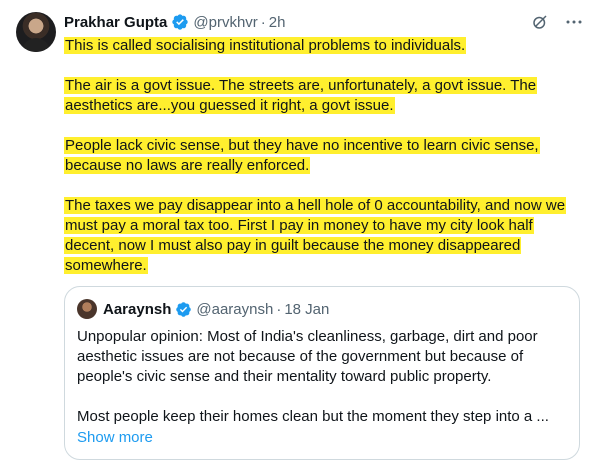 The height and width of the screenshot is (472, 598). Describe the element at coordinates (277, 22) in the screenshot. I see `tweet-time: 2h` at that location.